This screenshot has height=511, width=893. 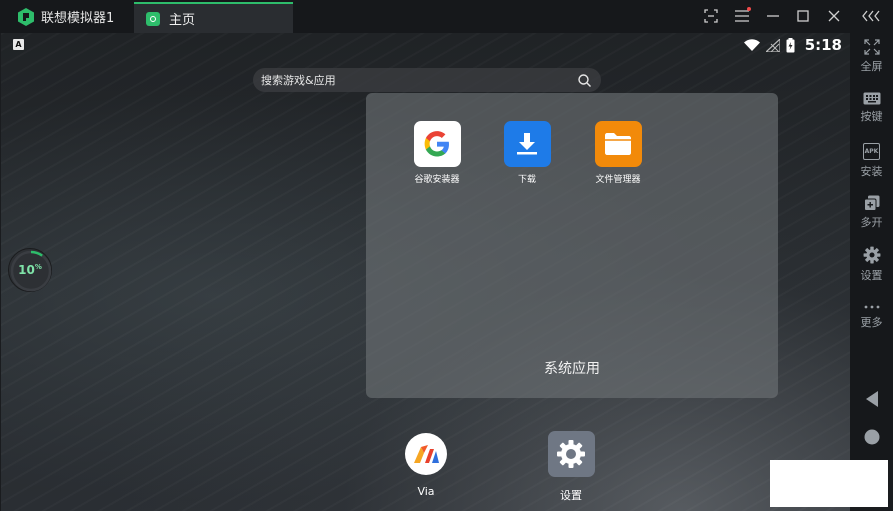 I want to click on collapse-icon, so click(x=871, y=16).